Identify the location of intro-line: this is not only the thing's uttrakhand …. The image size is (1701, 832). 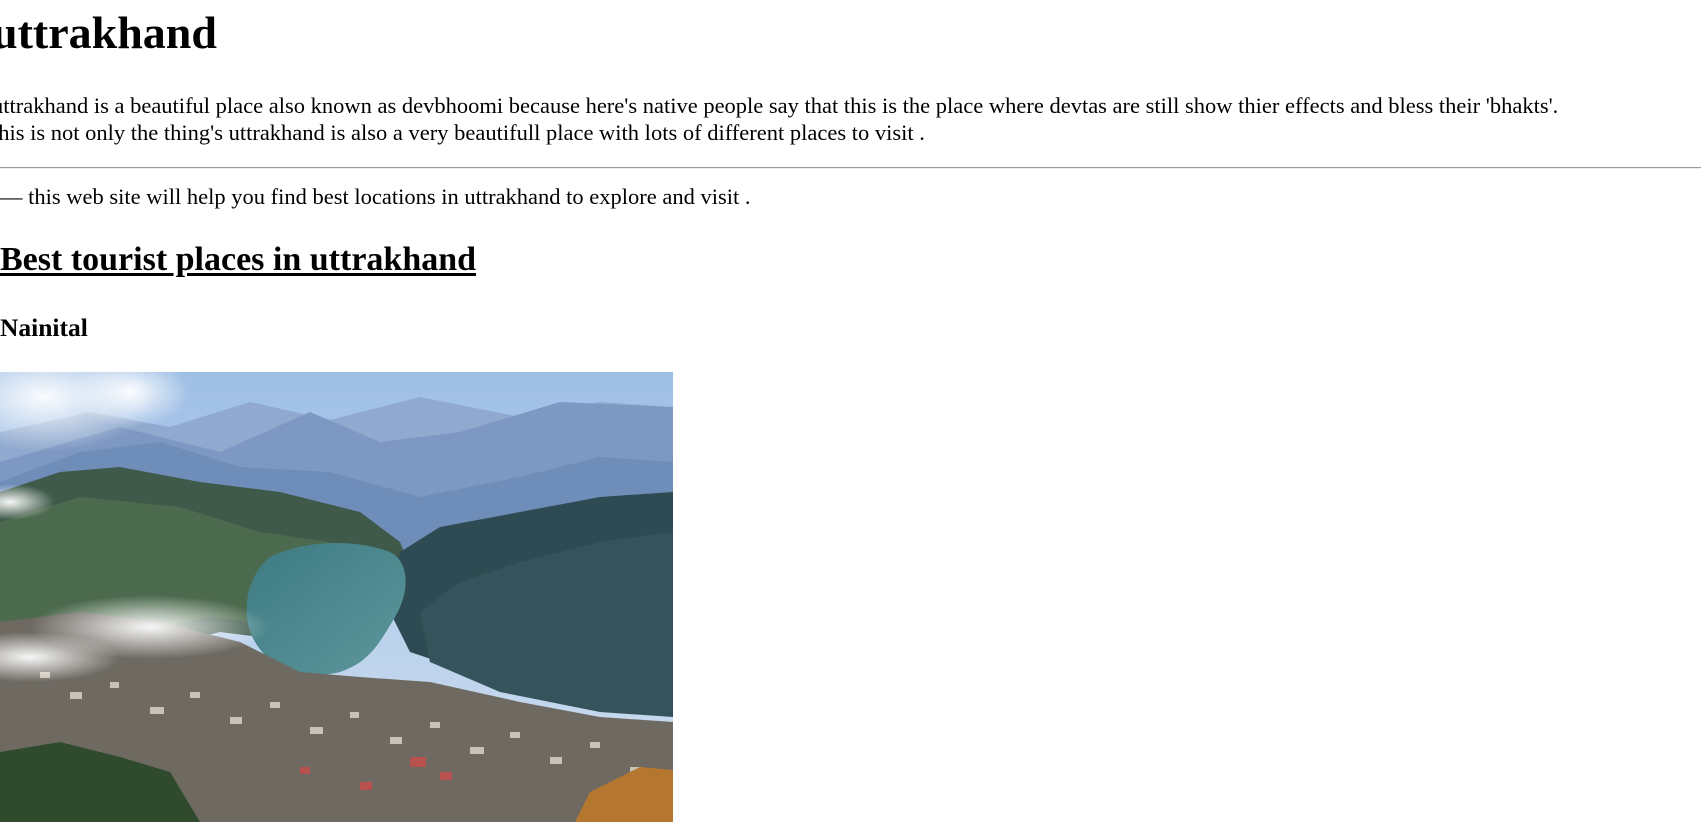
(462, 132).